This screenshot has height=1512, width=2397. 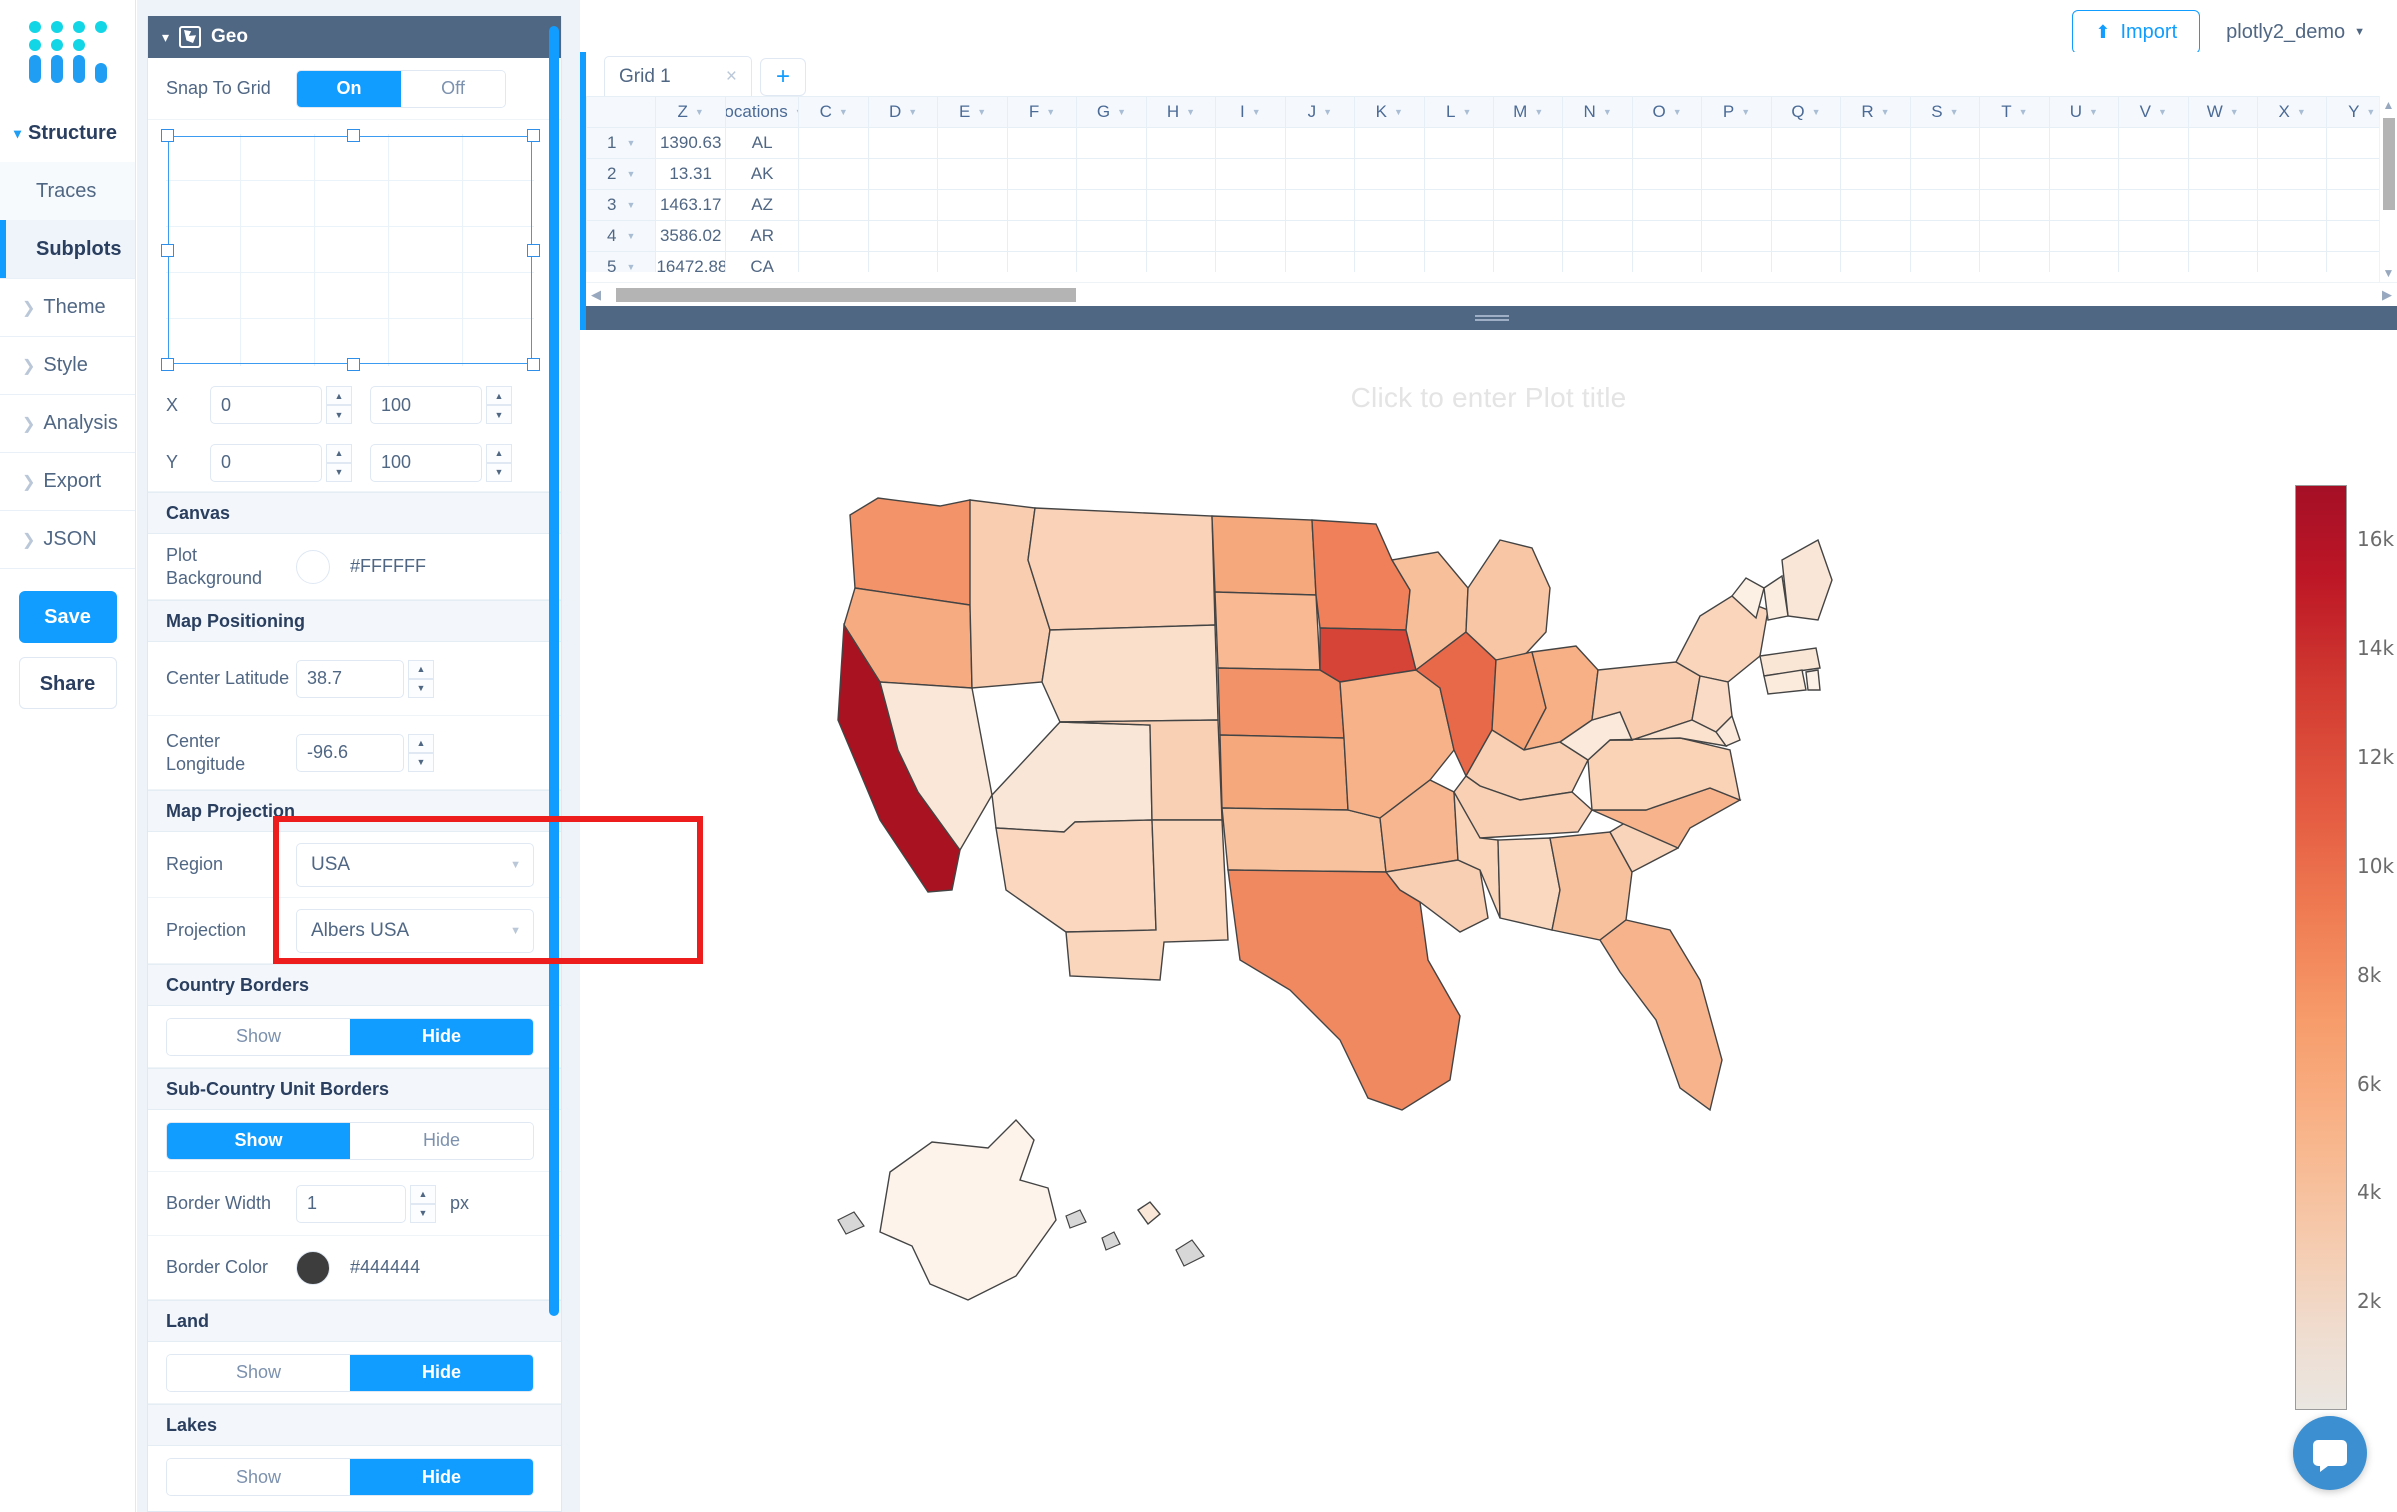 What do you see at coordinates (2388, 105) in the screenshot?
I see `scroll-up-icon: ▲` at bounding box center [2388, 105].